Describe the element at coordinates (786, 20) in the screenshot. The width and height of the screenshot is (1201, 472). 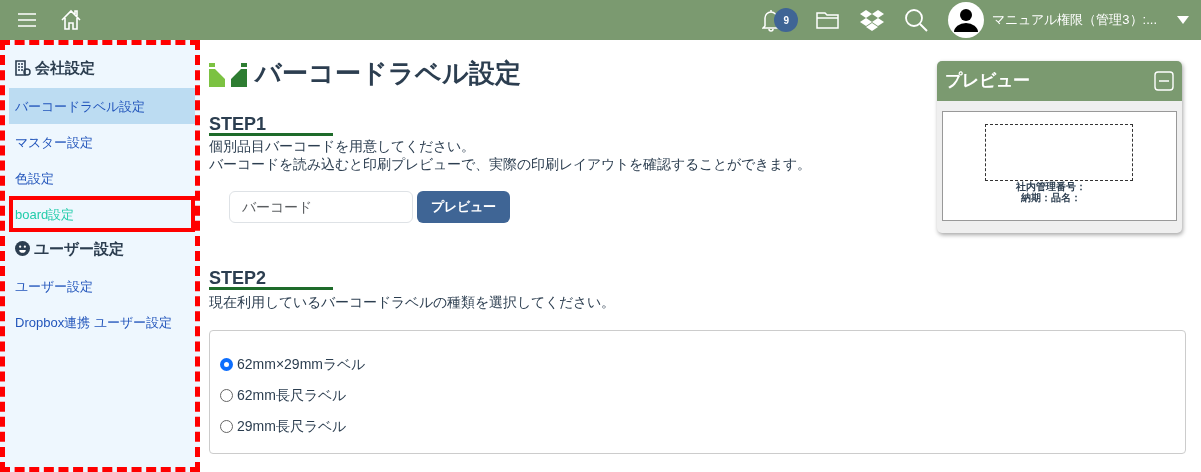
I see `notification-badge: 9` at that location.